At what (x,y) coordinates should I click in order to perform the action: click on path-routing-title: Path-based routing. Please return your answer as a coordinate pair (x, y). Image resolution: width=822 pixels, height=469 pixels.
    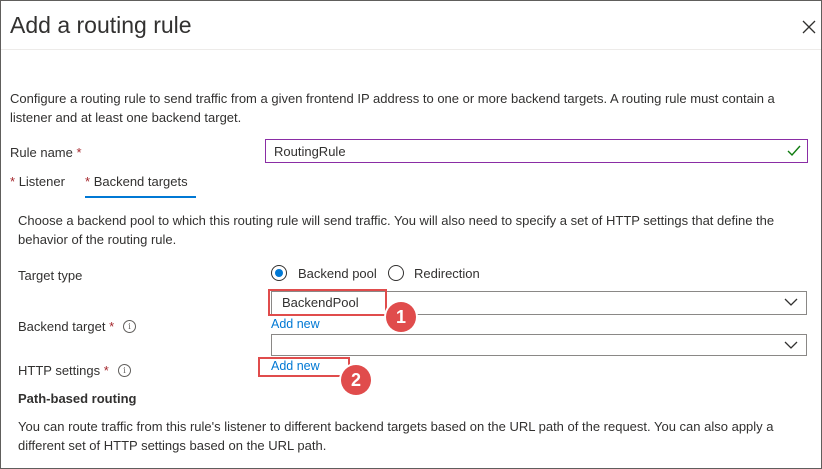
    Looking at the image, I should click on (77, 398).